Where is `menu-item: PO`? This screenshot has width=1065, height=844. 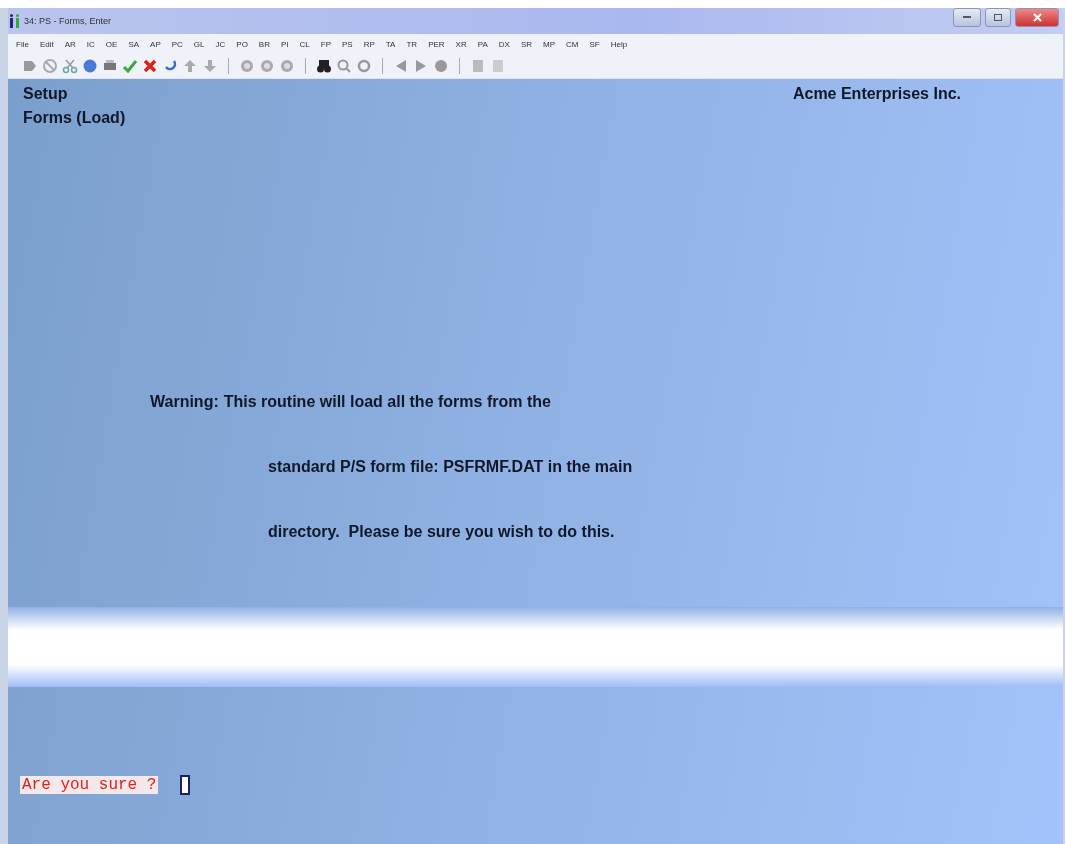
menu-item: PO is located at coordinates (242, 44).